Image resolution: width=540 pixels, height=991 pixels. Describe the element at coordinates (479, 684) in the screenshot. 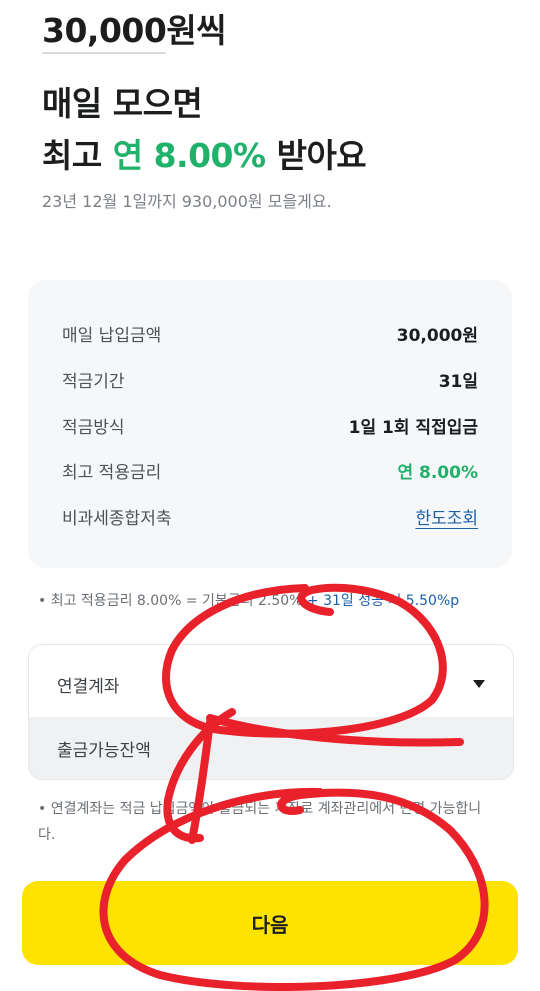

I see `caret-down-icon` at that location.